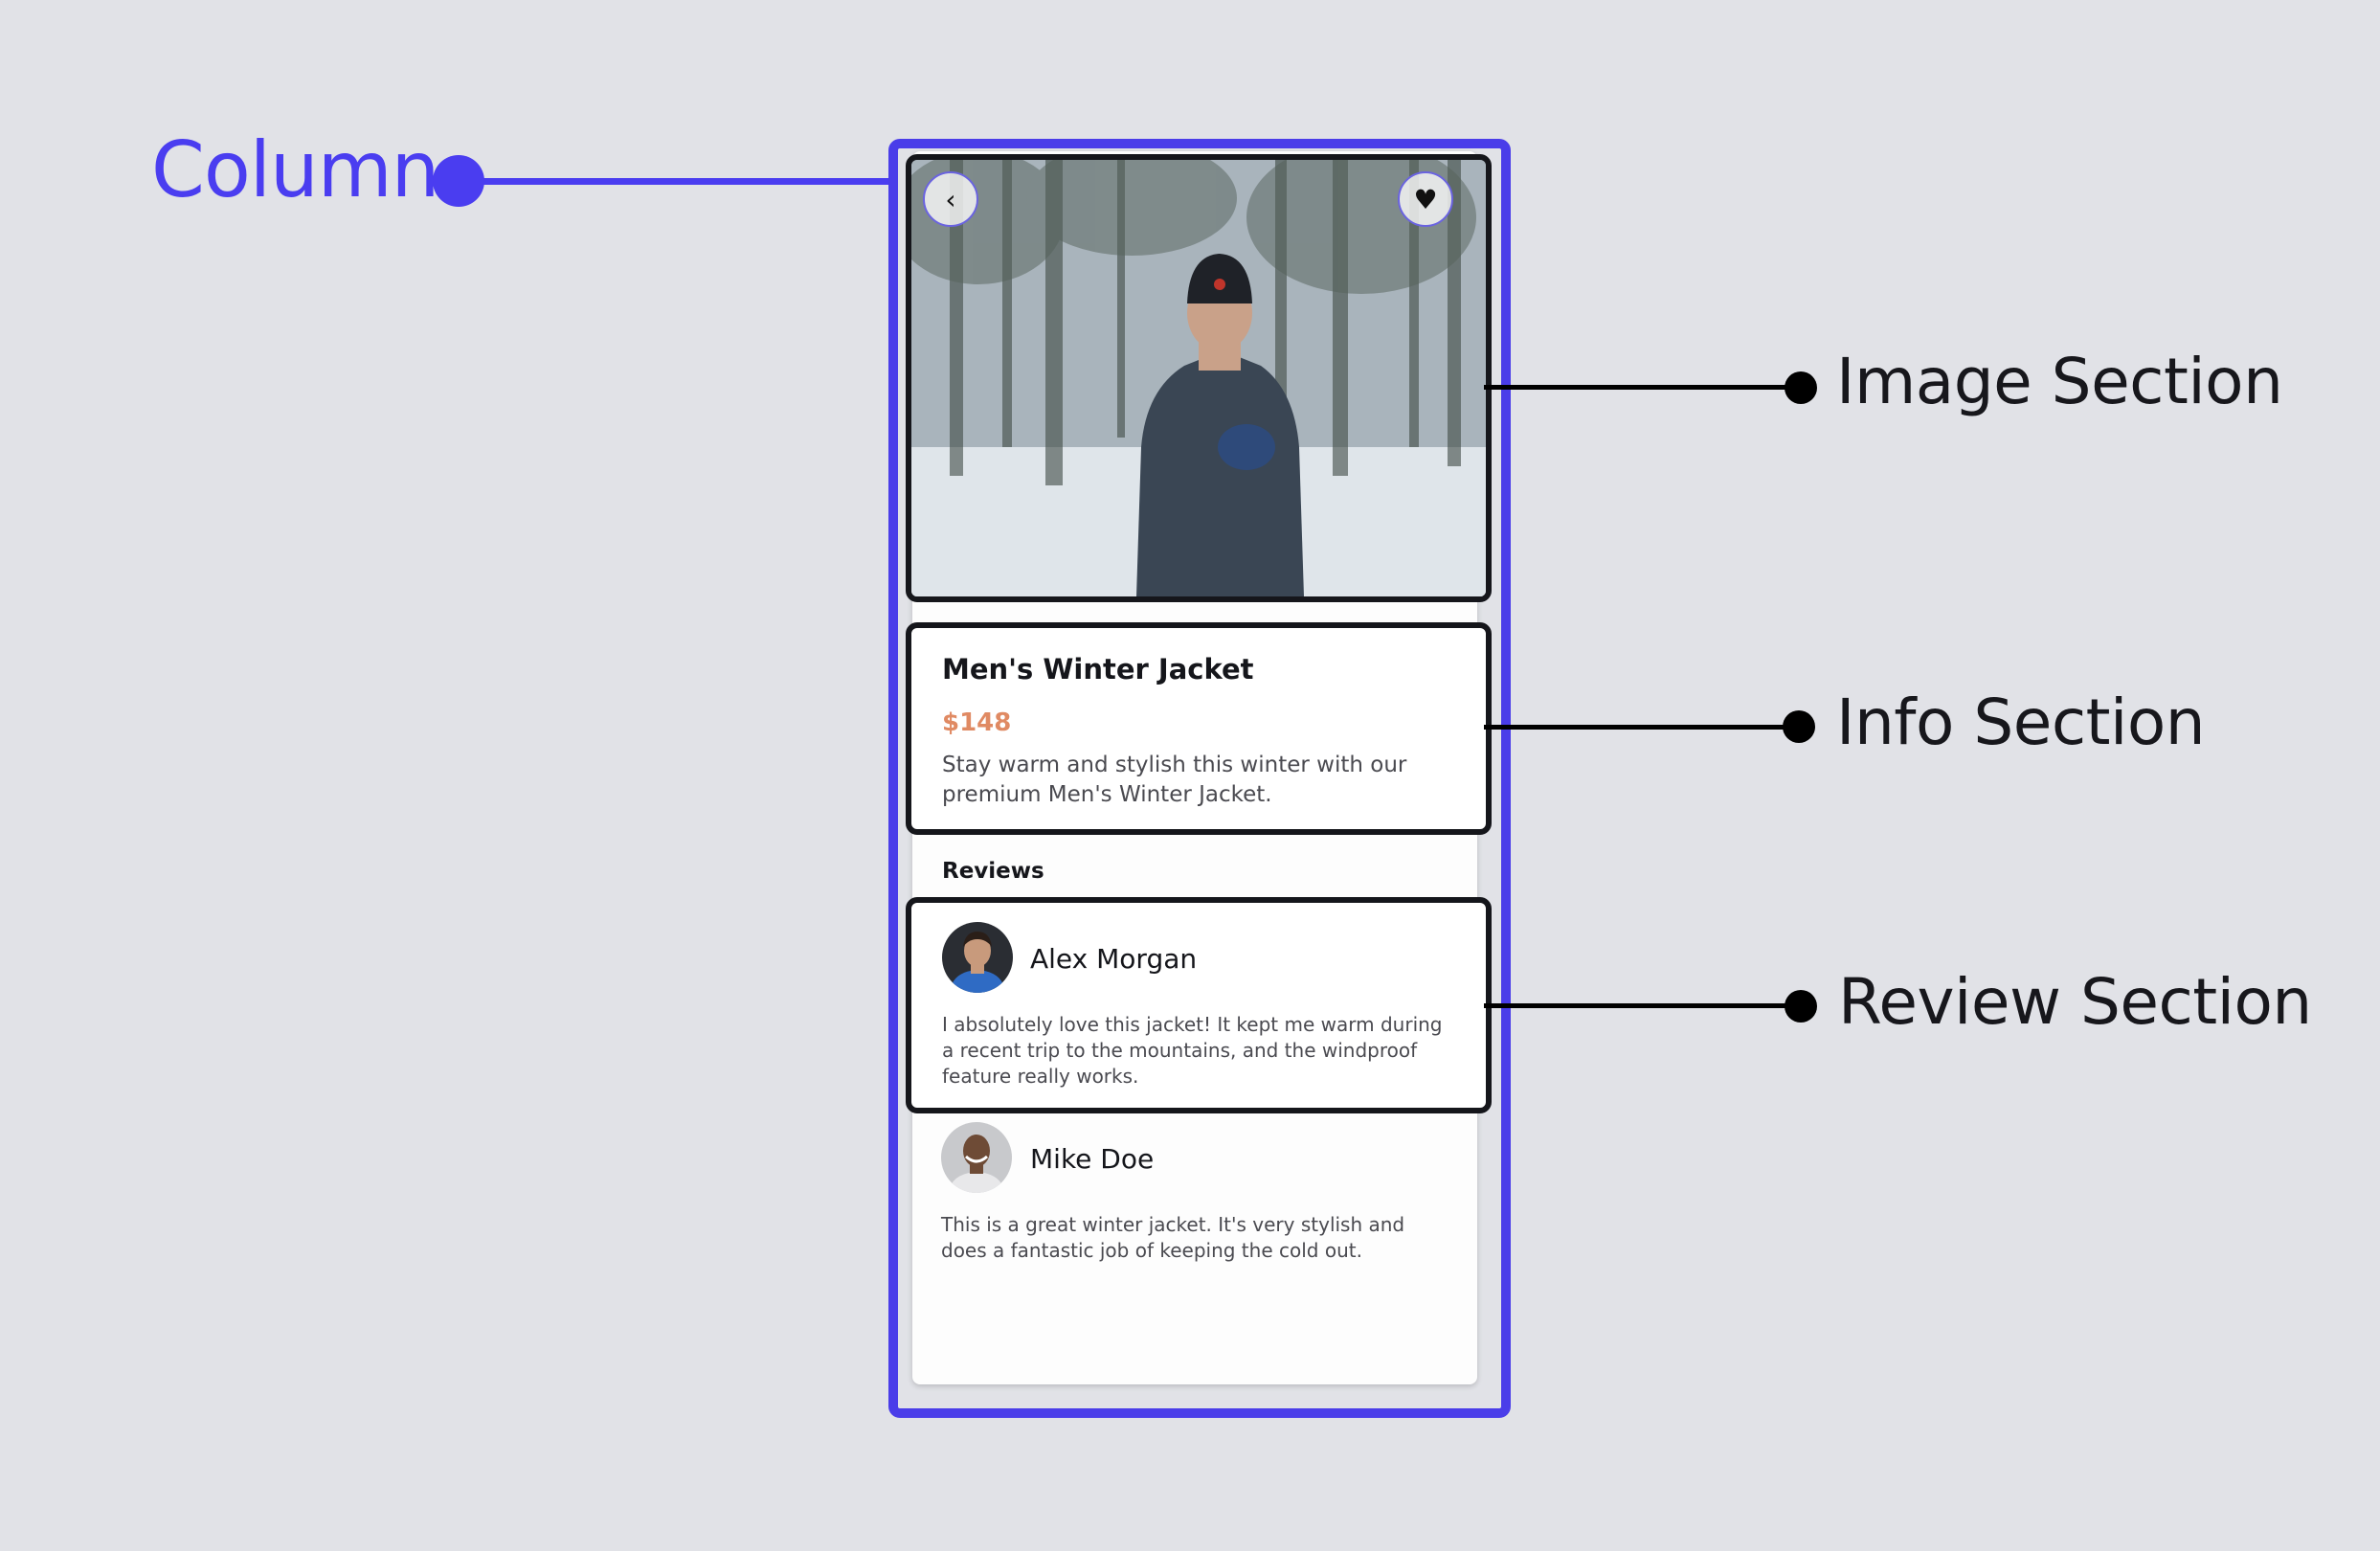  What do you see at coordinates (1643, 727) in the screenshot?
I see `info-callout-line` at bounding box center [1643, 727].